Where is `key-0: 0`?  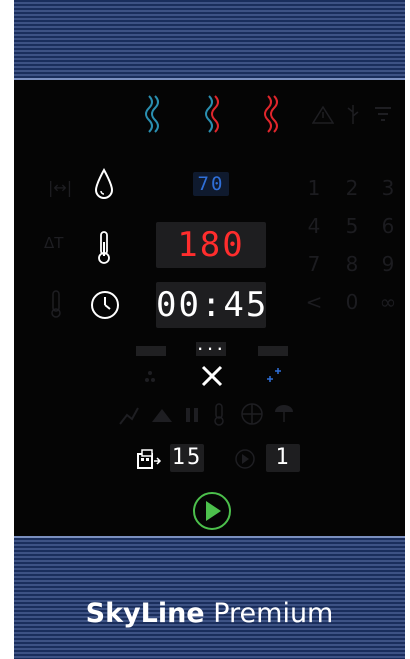
key-0: 0 is located at coordinates (352, 302).